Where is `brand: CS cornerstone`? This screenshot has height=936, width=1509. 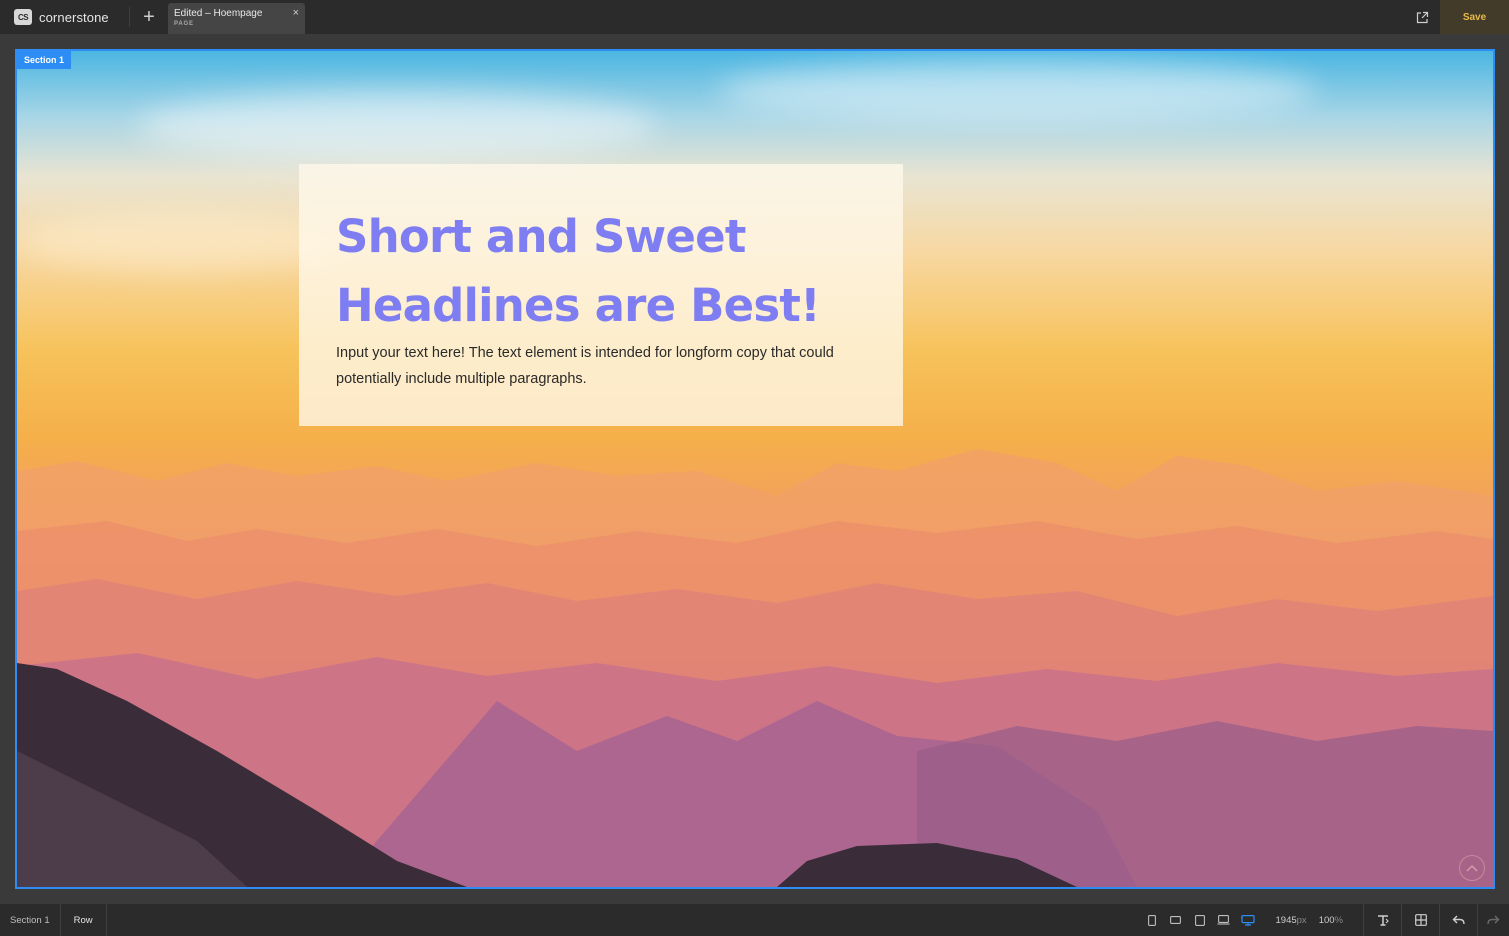
brand: CS cornerstone is located at coordinates (65, 17).